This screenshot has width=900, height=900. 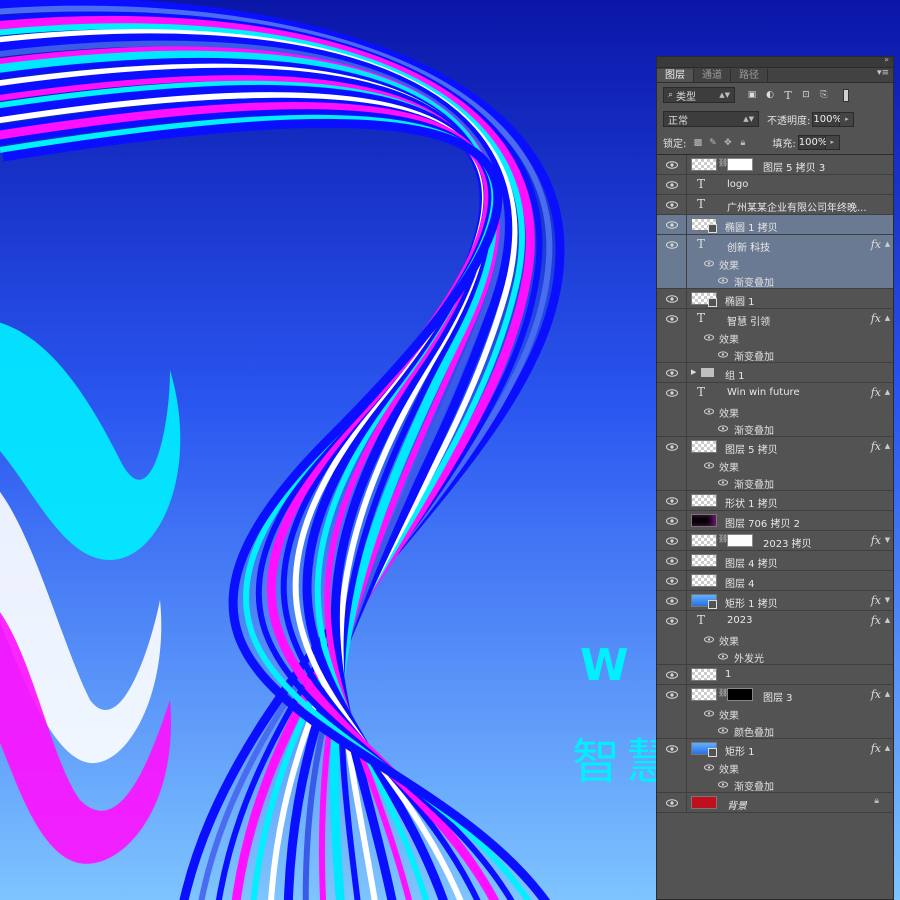 What do you see at coordinates (693, 372) in the screenshot?
I see `expand-triangle-icon: ▶` at bounding box center [693, 372].